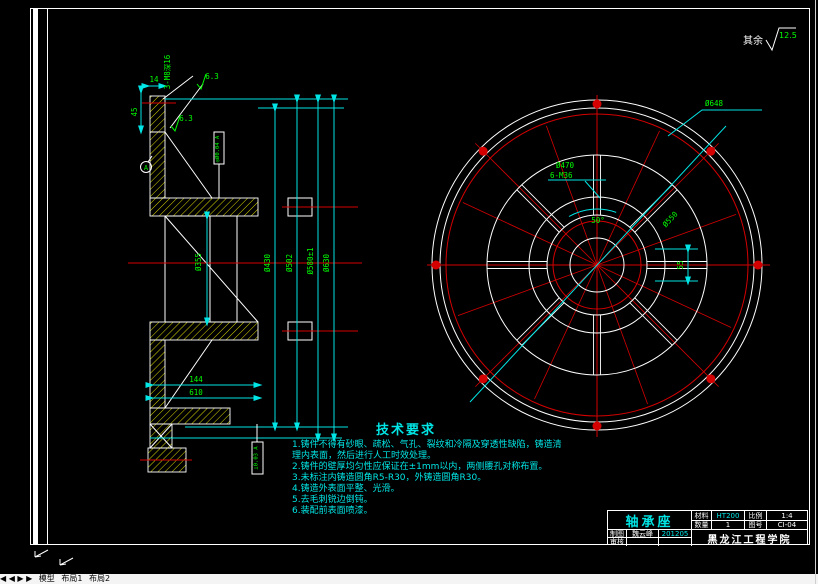 This screenshot has height=584, width=818. What do you see at coordinates (565, 165) in the screenshot?
I see `dim-small-dia-label: Ø470` at bounding box center [565, 165].